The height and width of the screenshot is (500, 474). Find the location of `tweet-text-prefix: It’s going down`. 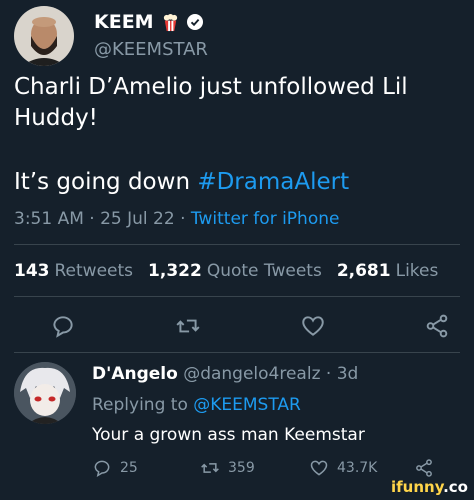

tweet-text-prefix: It’s going down is located at coordinates (106, 182).